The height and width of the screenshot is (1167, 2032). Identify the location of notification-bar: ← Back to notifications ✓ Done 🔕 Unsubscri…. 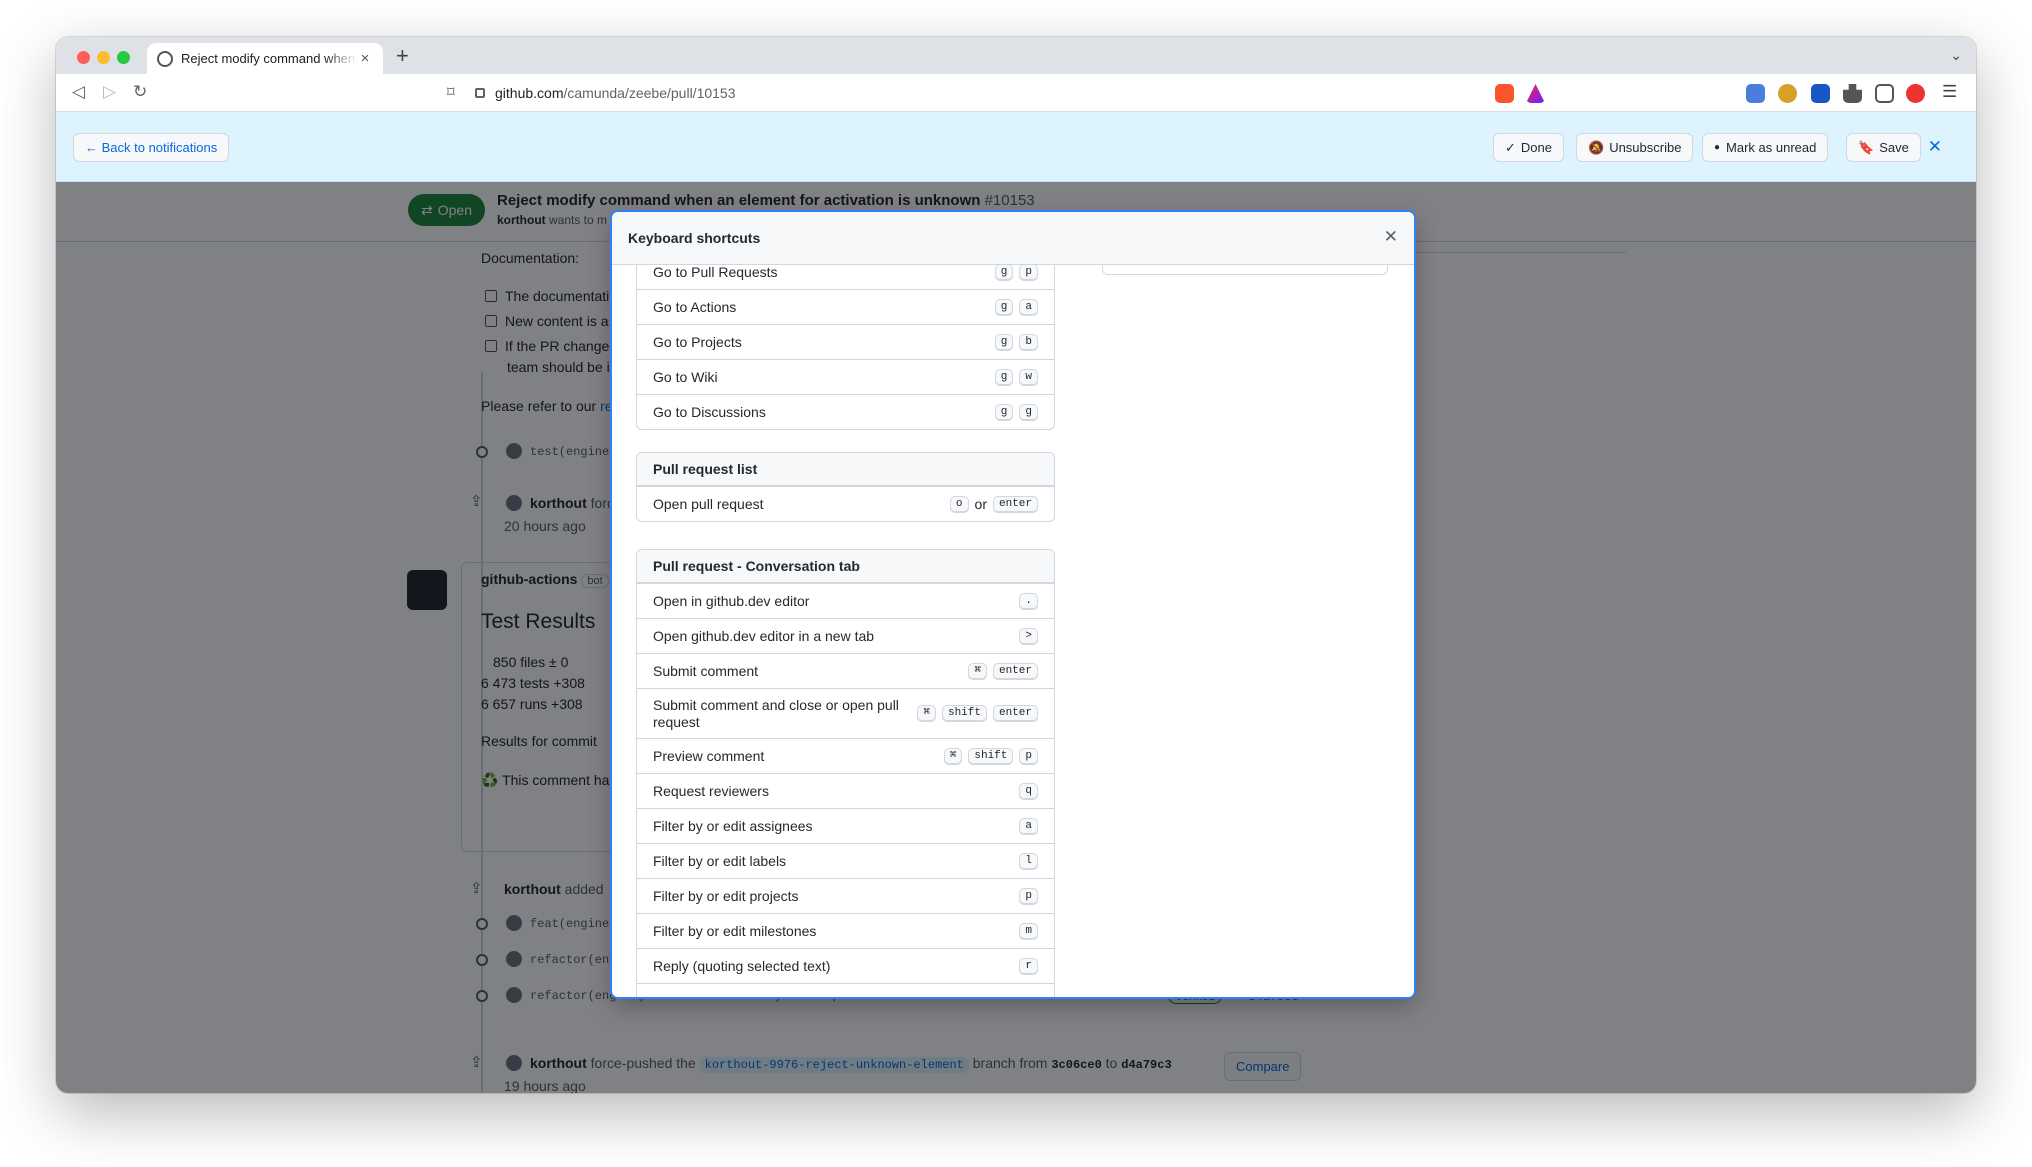
(1016, 147).